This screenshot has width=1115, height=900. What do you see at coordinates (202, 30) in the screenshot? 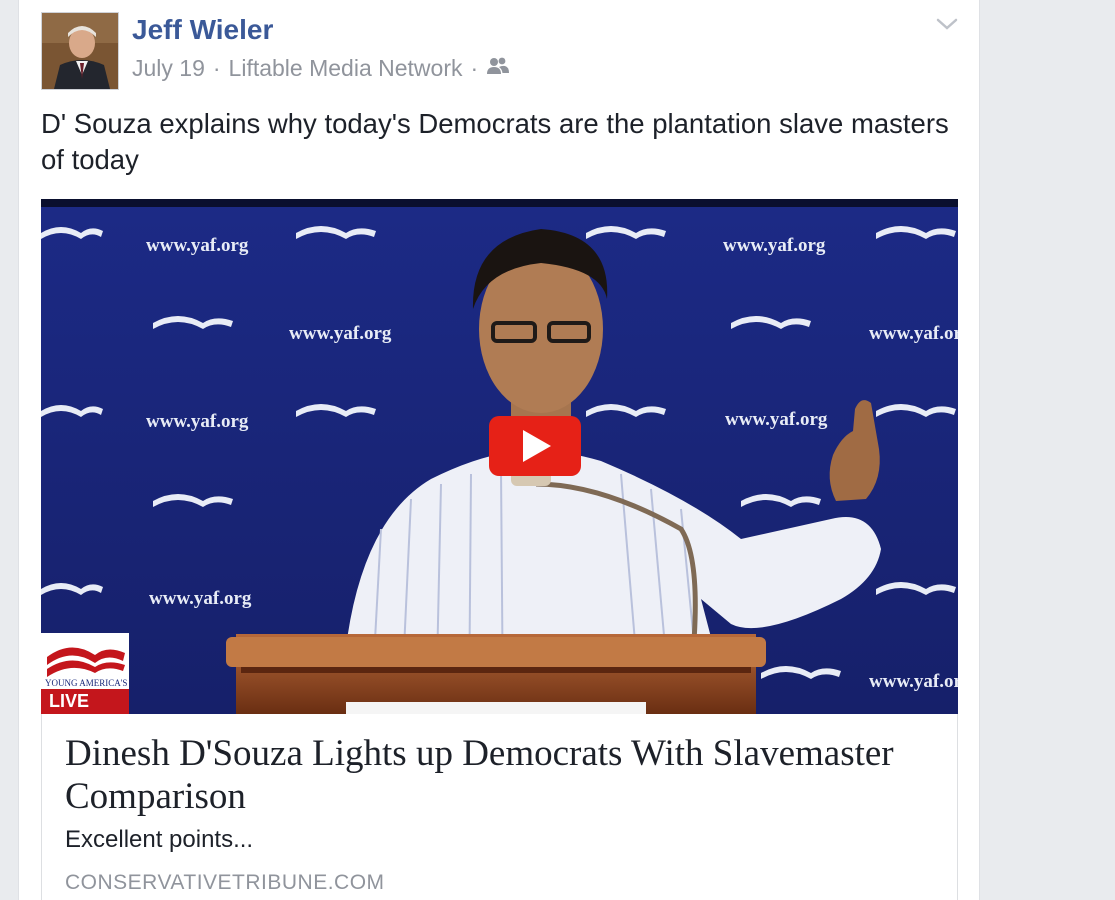
I see `author-name: Jeff Wieler` at bounding box center [202, 30].